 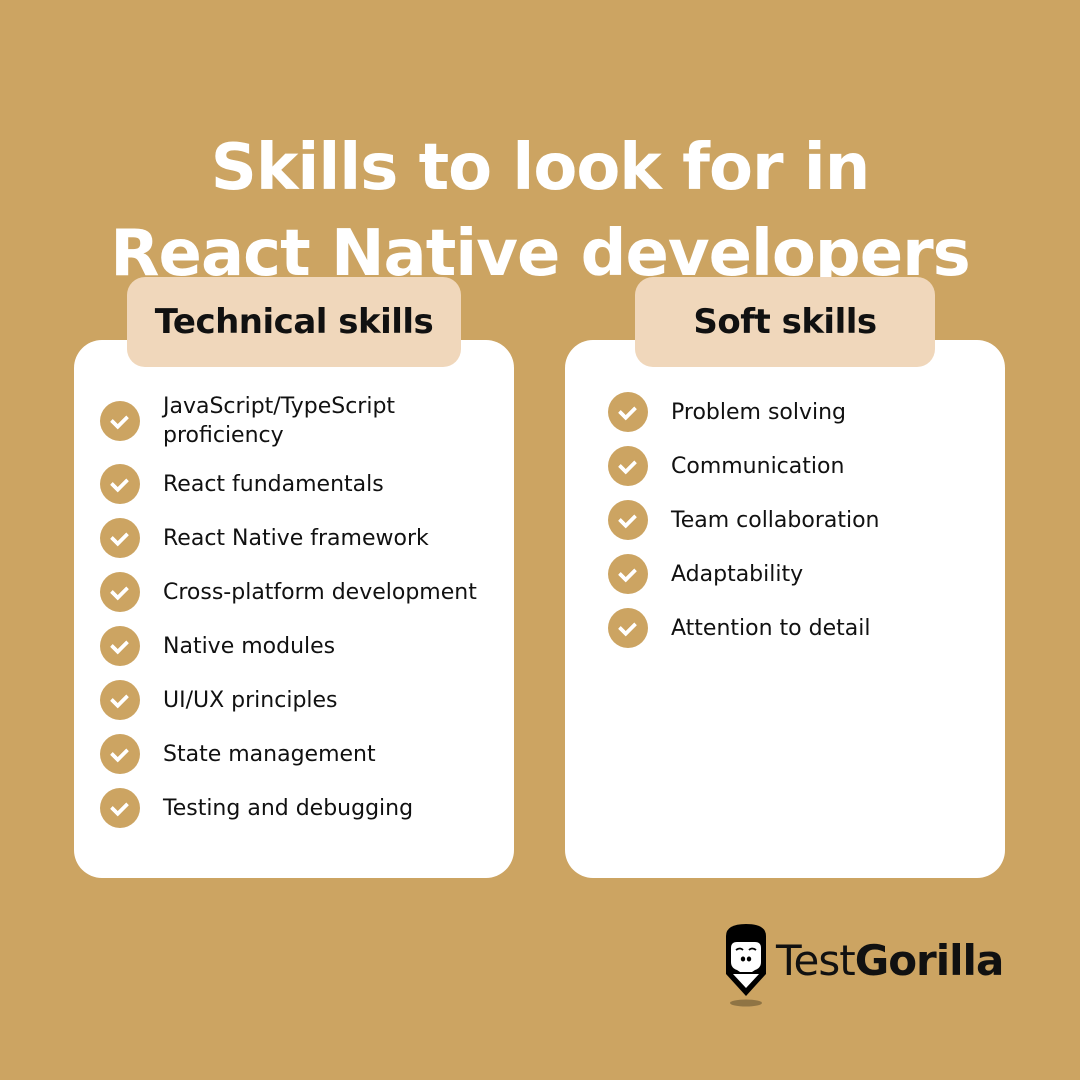 What do you see at coordinates (269, 754) in the screenshot?
I see `skill-label: State management` at bounding box center [269, 754].